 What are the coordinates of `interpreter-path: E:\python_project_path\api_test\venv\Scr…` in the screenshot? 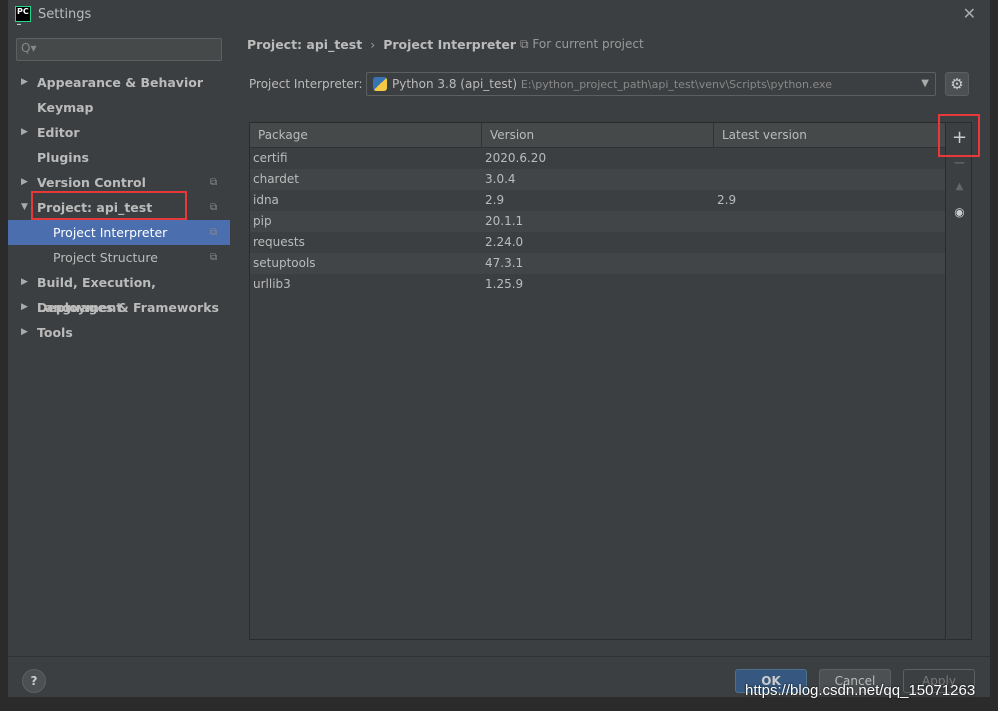 It's located at (676, 84).